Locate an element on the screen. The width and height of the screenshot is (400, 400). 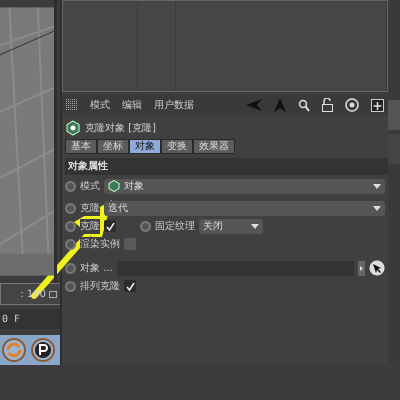
field-label: 渲染实例 is located at coordinates (100, 244).